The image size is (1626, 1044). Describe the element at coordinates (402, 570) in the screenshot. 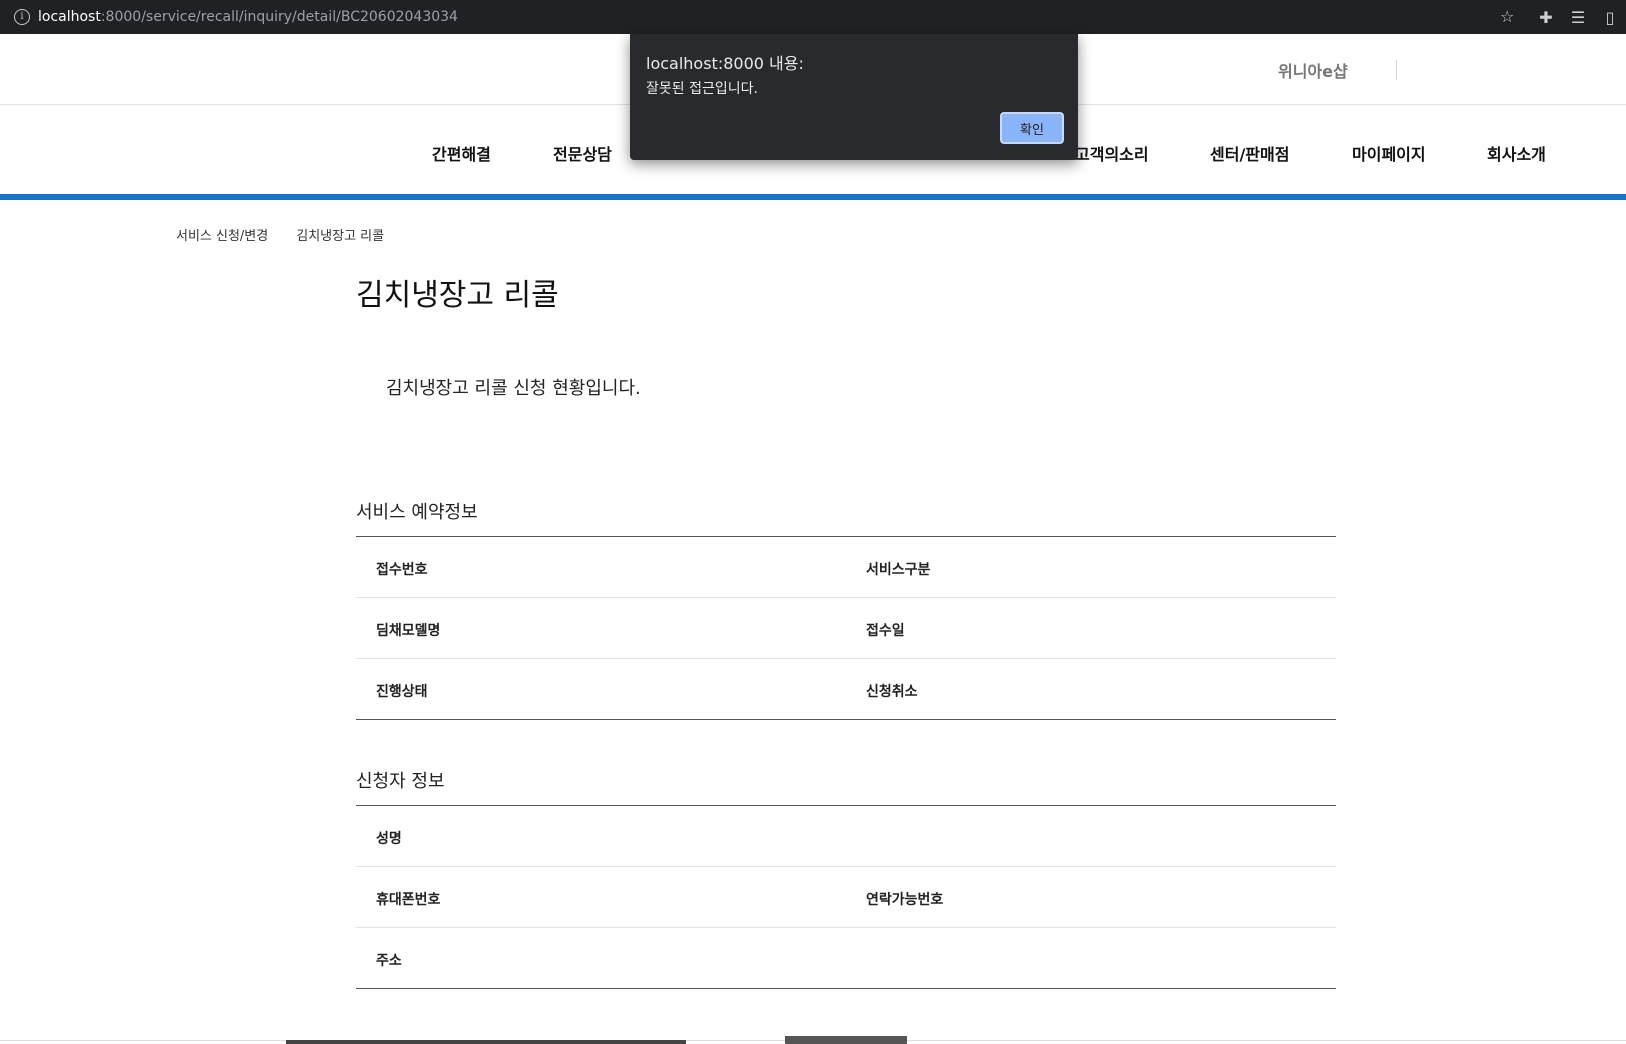

I see `field-label: 접수번호` at that location.